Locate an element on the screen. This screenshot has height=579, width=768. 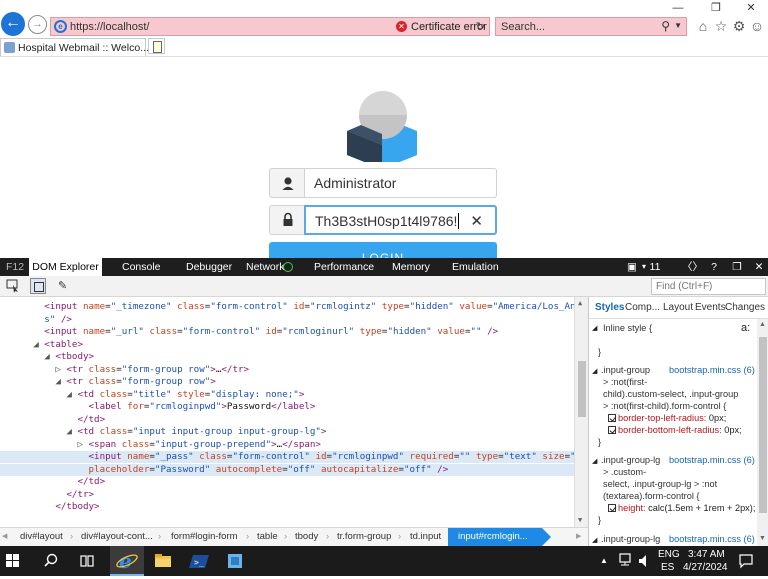
breadcrumb-item: tr.form-group is located at coordinates (364, 537).